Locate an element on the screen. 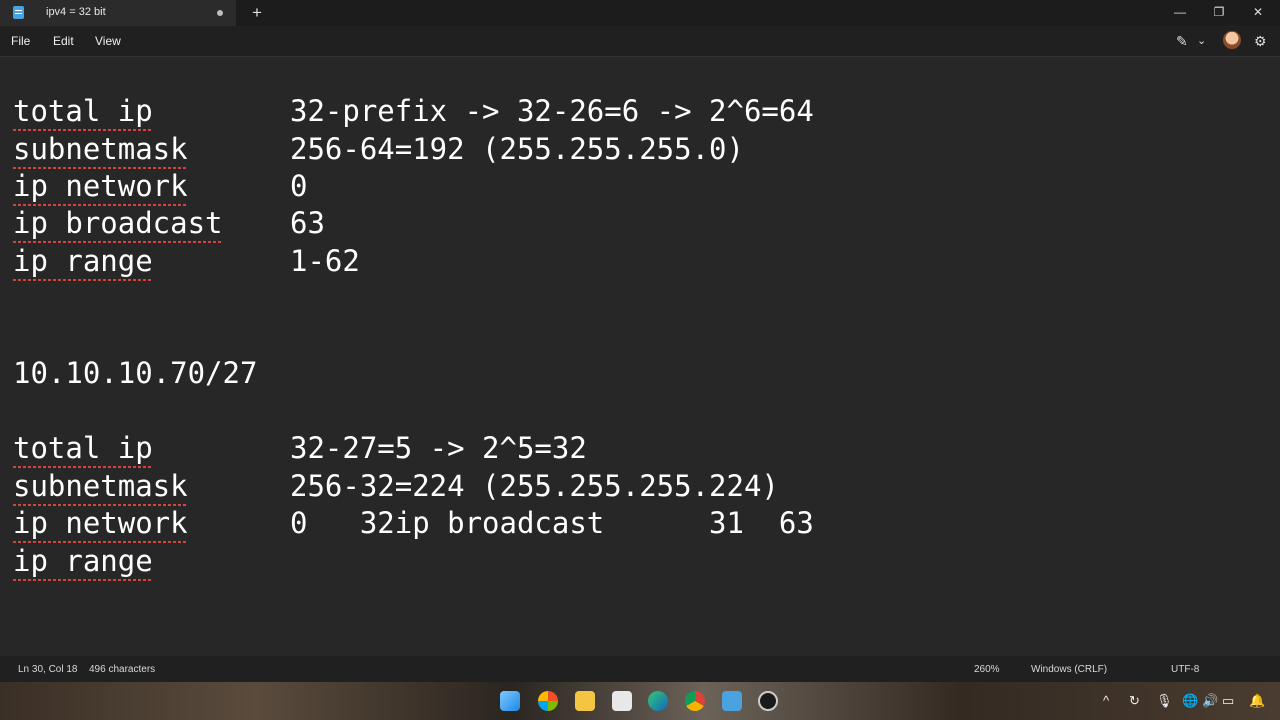 The image size is (1280, 720). menu-file: File is located at coordinates (20, 41).